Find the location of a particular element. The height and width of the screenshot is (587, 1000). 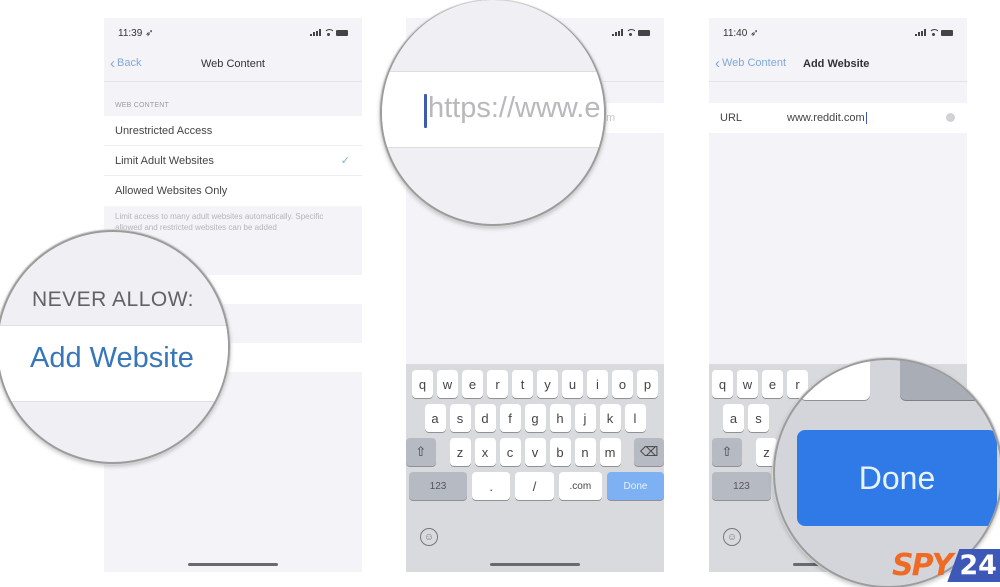

status-bar: 11:40 ➶ is located at coordinates (838, 33).